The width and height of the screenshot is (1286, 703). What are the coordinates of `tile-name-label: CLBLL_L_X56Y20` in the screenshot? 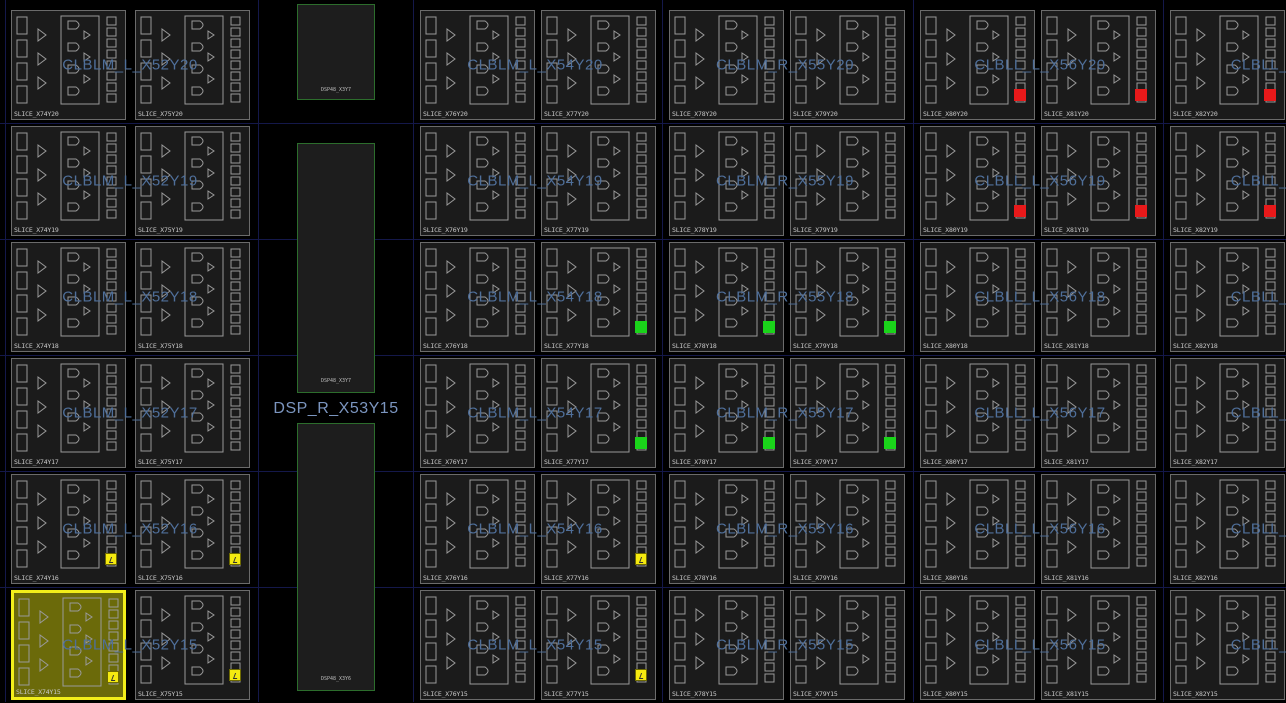 It's located at (1040, 65).